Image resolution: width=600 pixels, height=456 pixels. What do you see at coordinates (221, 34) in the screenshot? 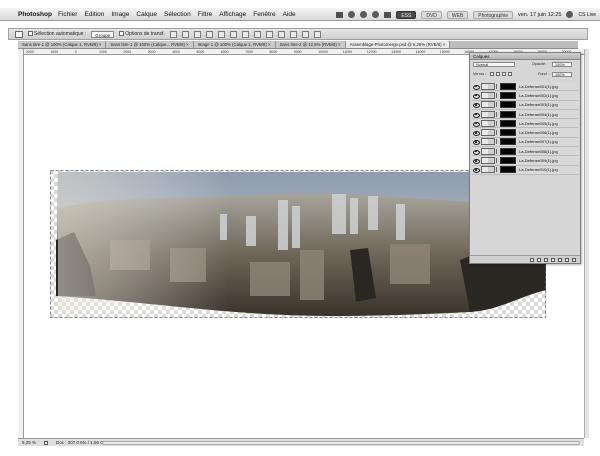
I see `align-hcenter-icon` at bounding box center [221, 34].